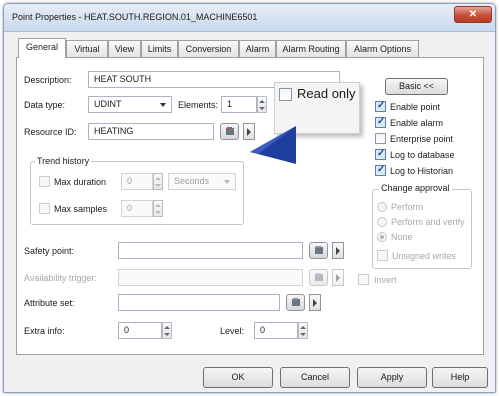 Image resolution: width=499 pixels, height=396 pixels. Describe the element at coordinates (380, 154) in the screenshot. I see `log-to-database-checkbox: ✓` at that location.